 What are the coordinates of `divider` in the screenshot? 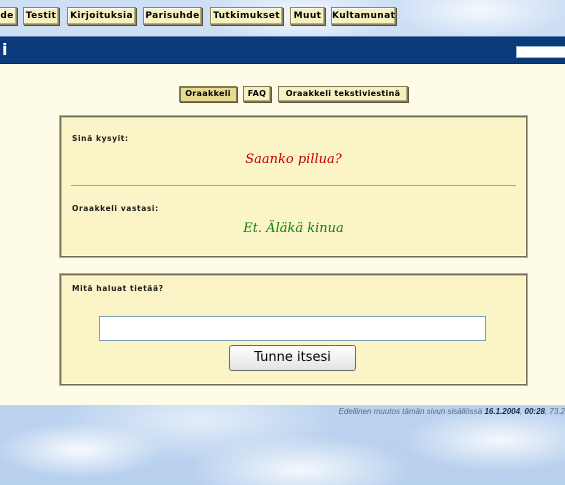 It's located at (293, 185).